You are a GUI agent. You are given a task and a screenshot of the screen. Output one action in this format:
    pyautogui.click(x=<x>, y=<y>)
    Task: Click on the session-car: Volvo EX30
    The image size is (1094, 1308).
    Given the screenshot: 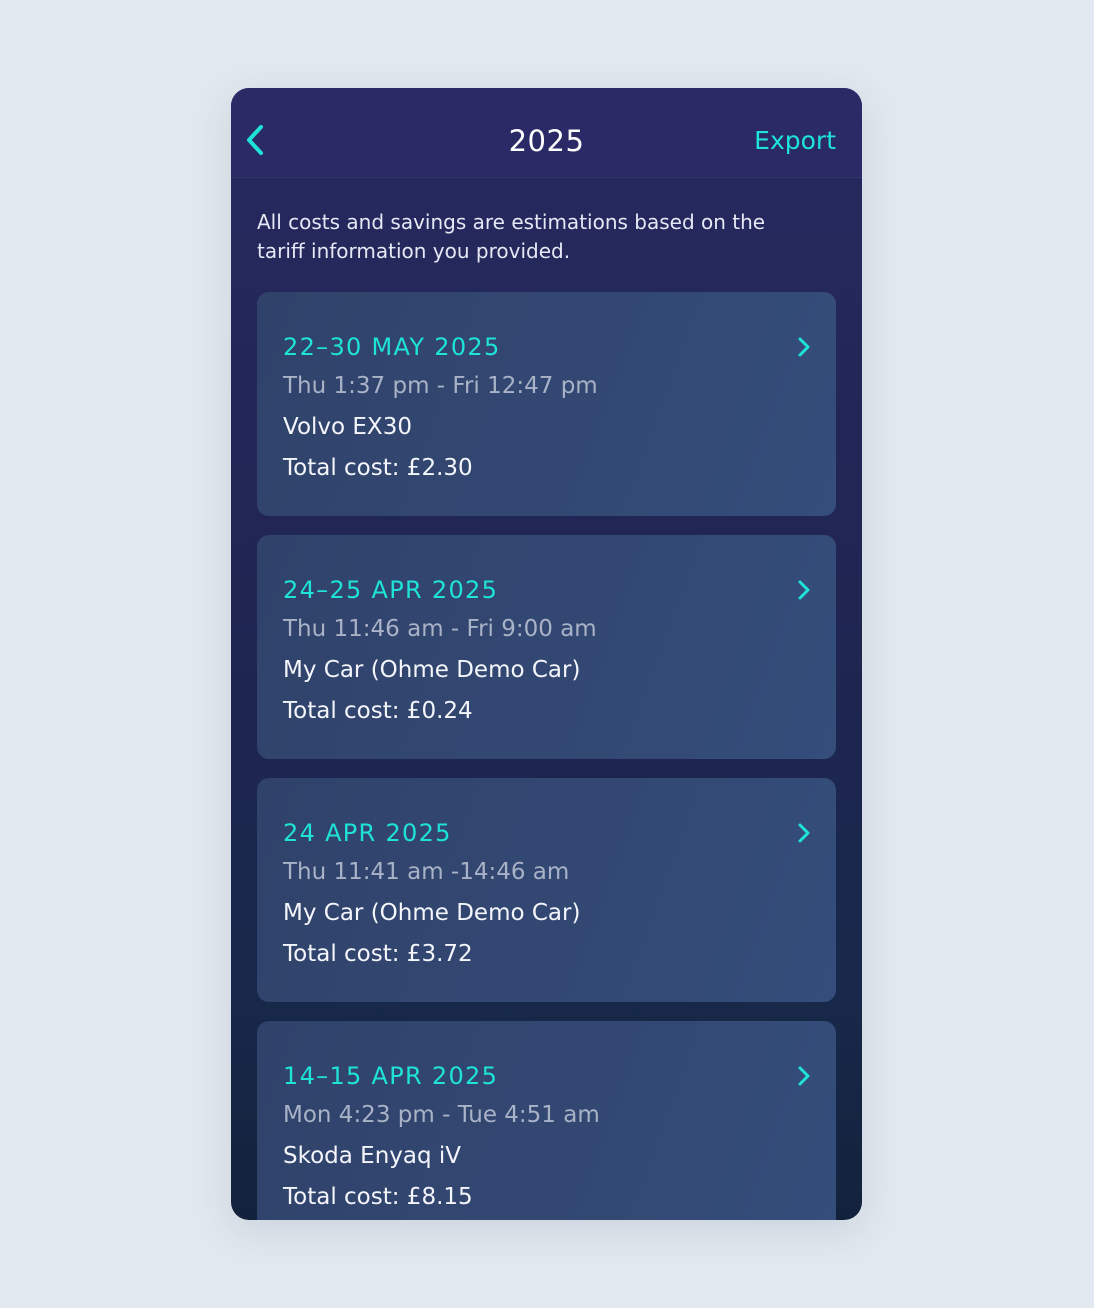 What is the action you would take?
    pyautogui.click(x=347, y=427)
    